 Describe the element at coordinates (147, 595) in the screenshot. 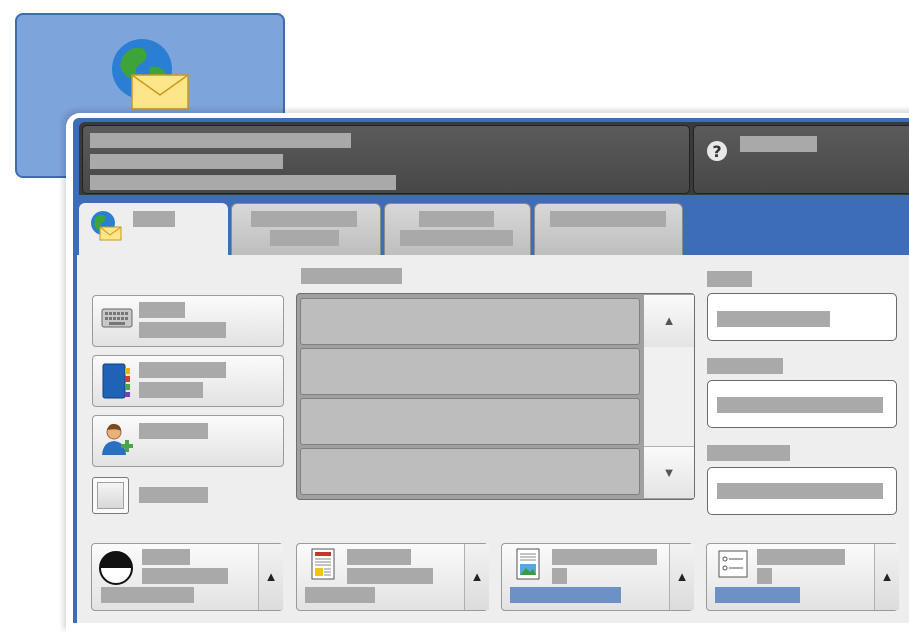

I see `color-mode-status` at that location.